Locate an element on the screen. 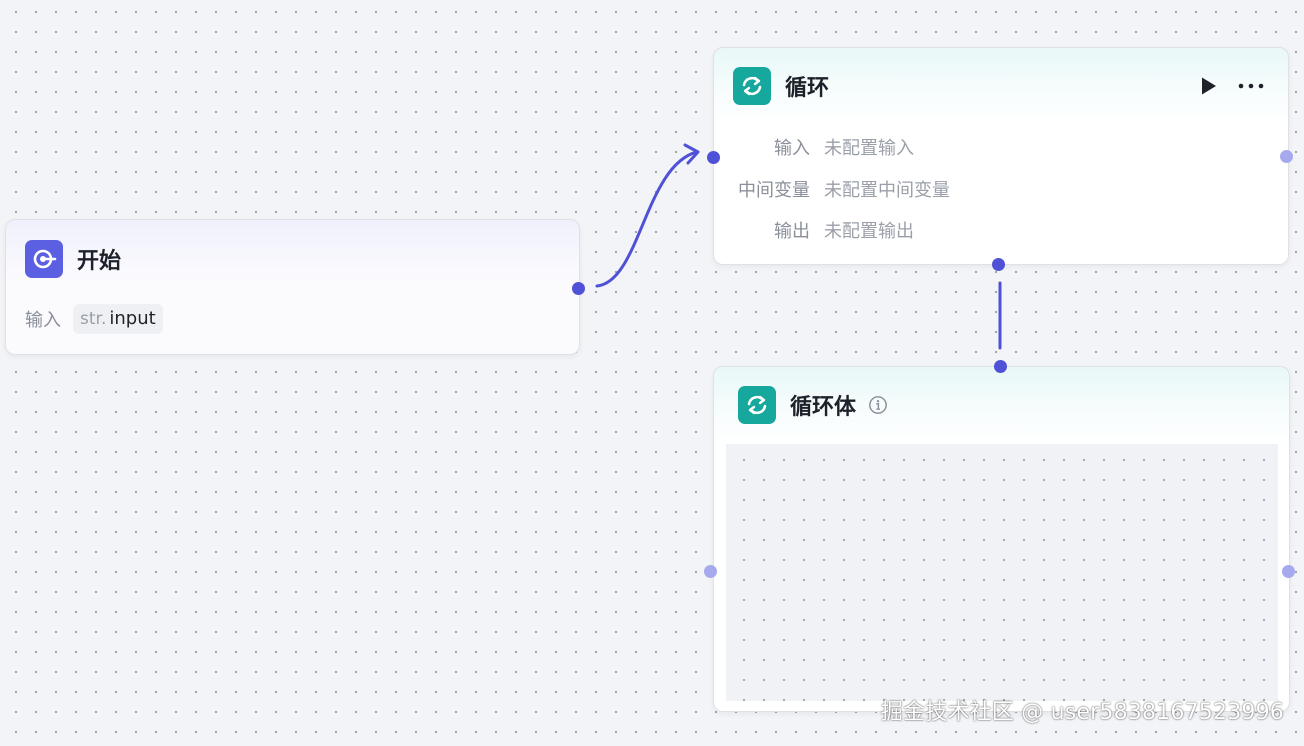 The image size is (1304, 746). input-variable-tag: str. input is located at coordinates (118, 319).